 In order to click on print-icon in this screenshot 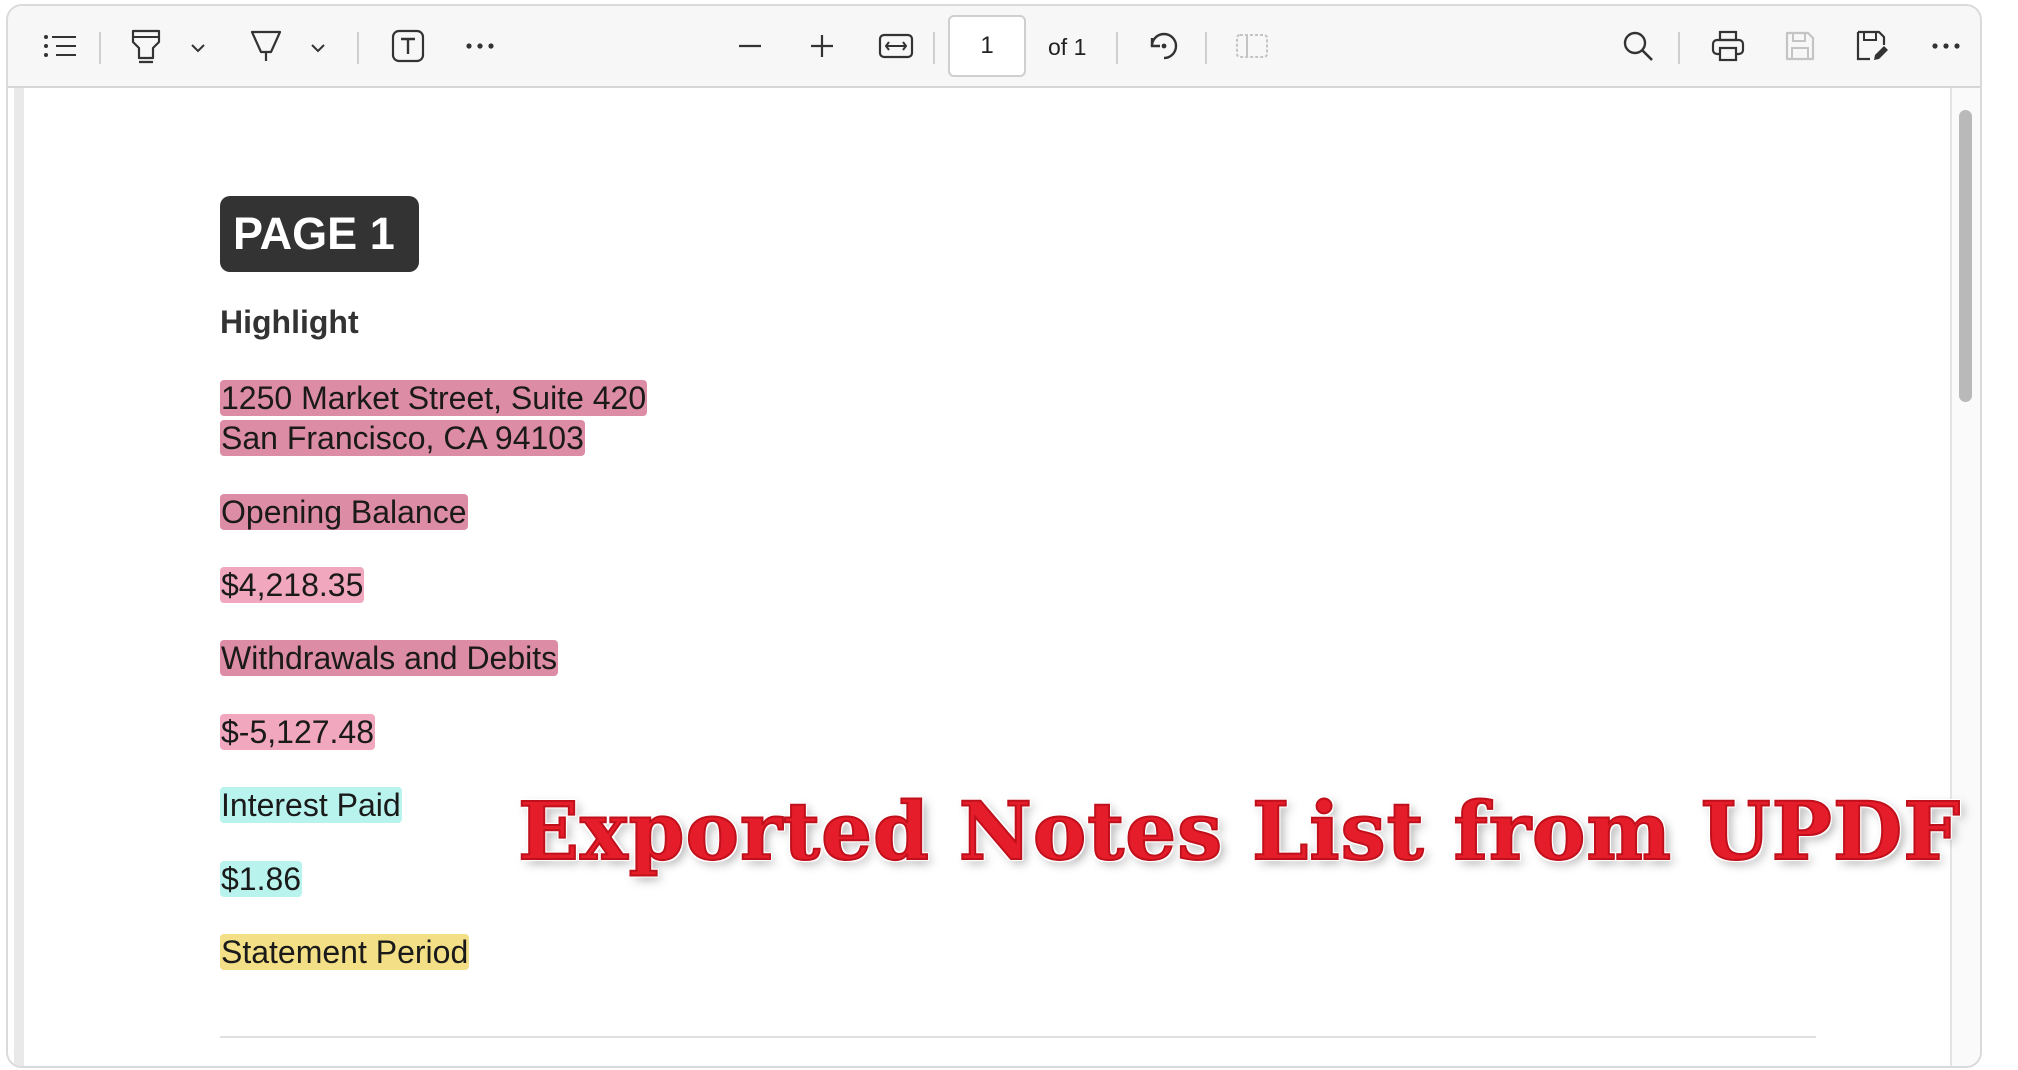, I will do `click(1728, 46)`.